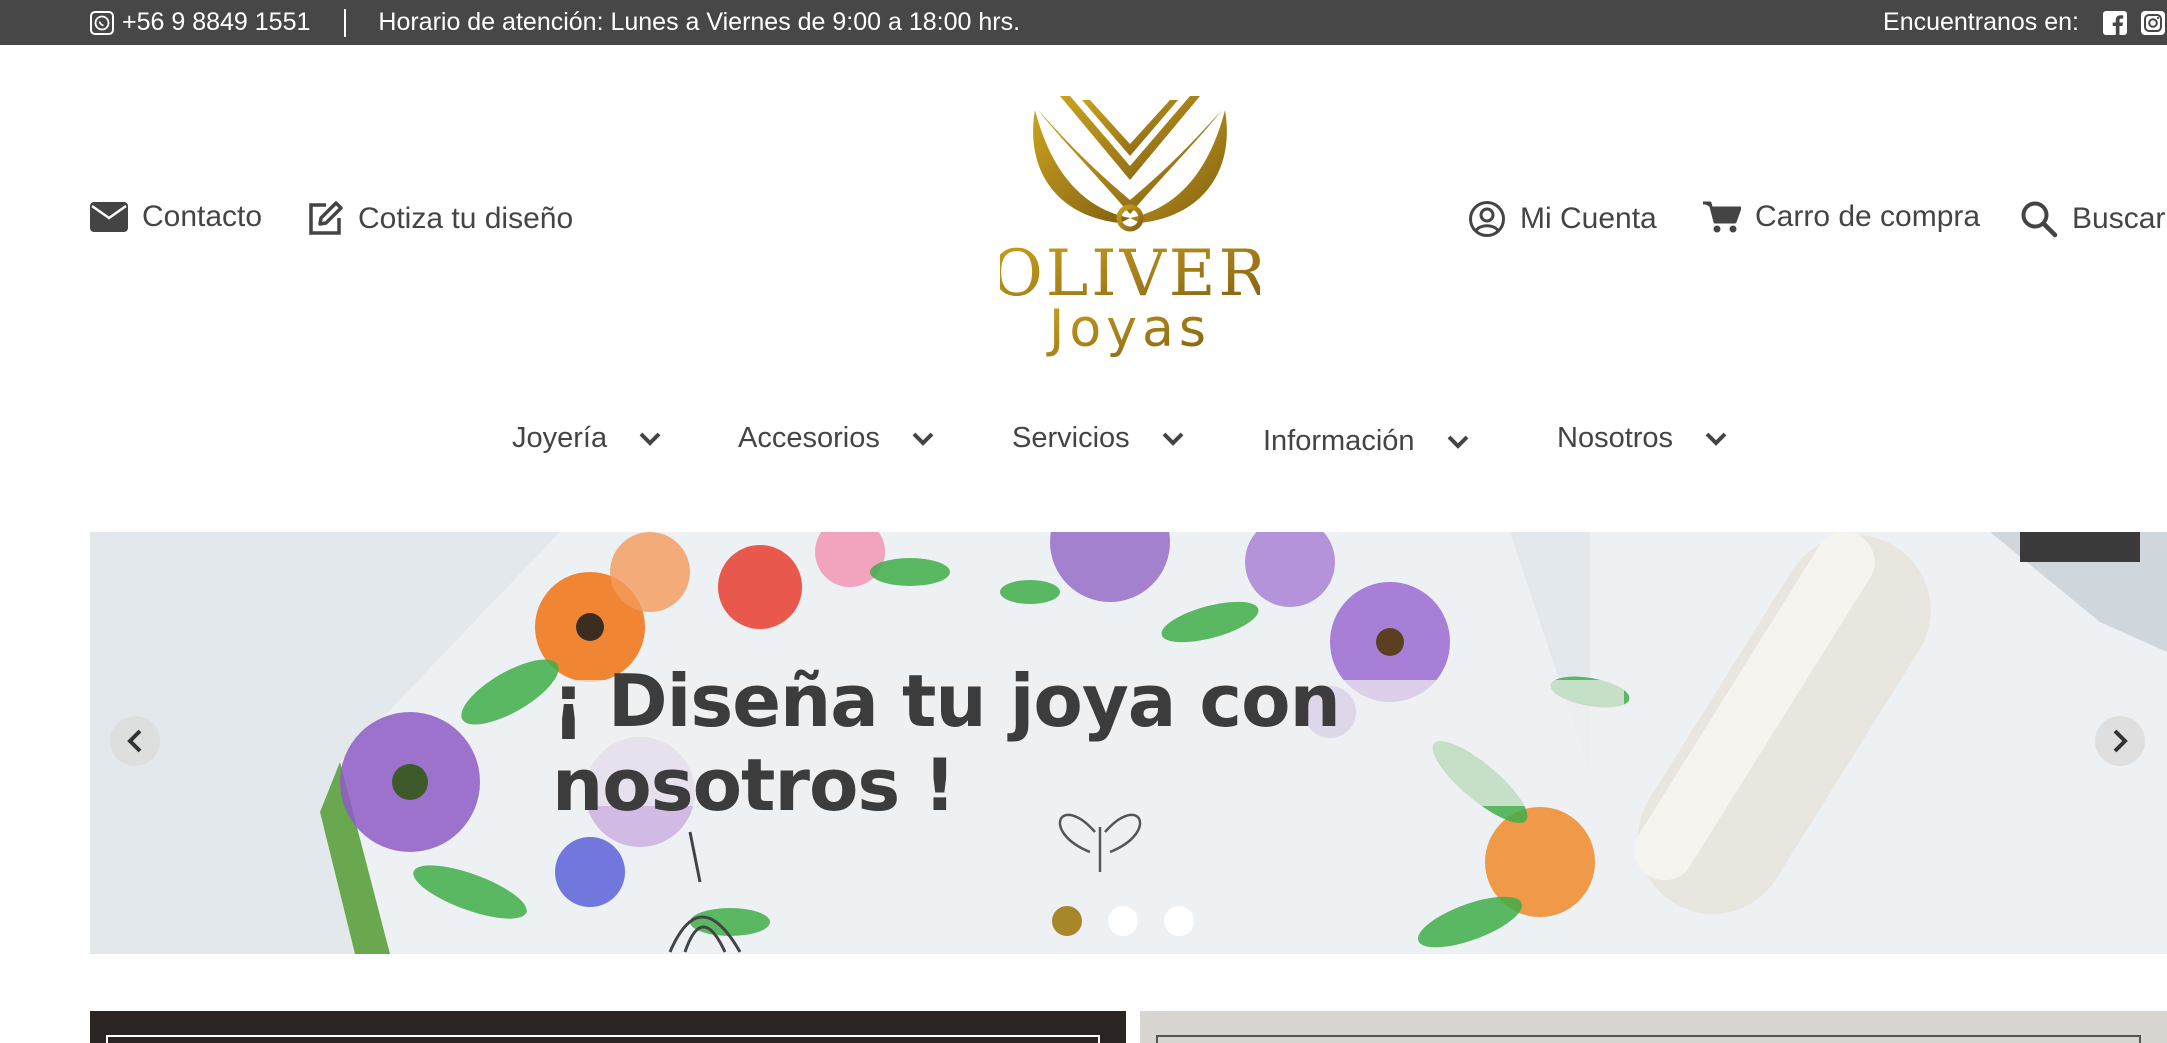 The image size is (2167, 1043). I want to click on instagram-icon, so click(2153, 22).